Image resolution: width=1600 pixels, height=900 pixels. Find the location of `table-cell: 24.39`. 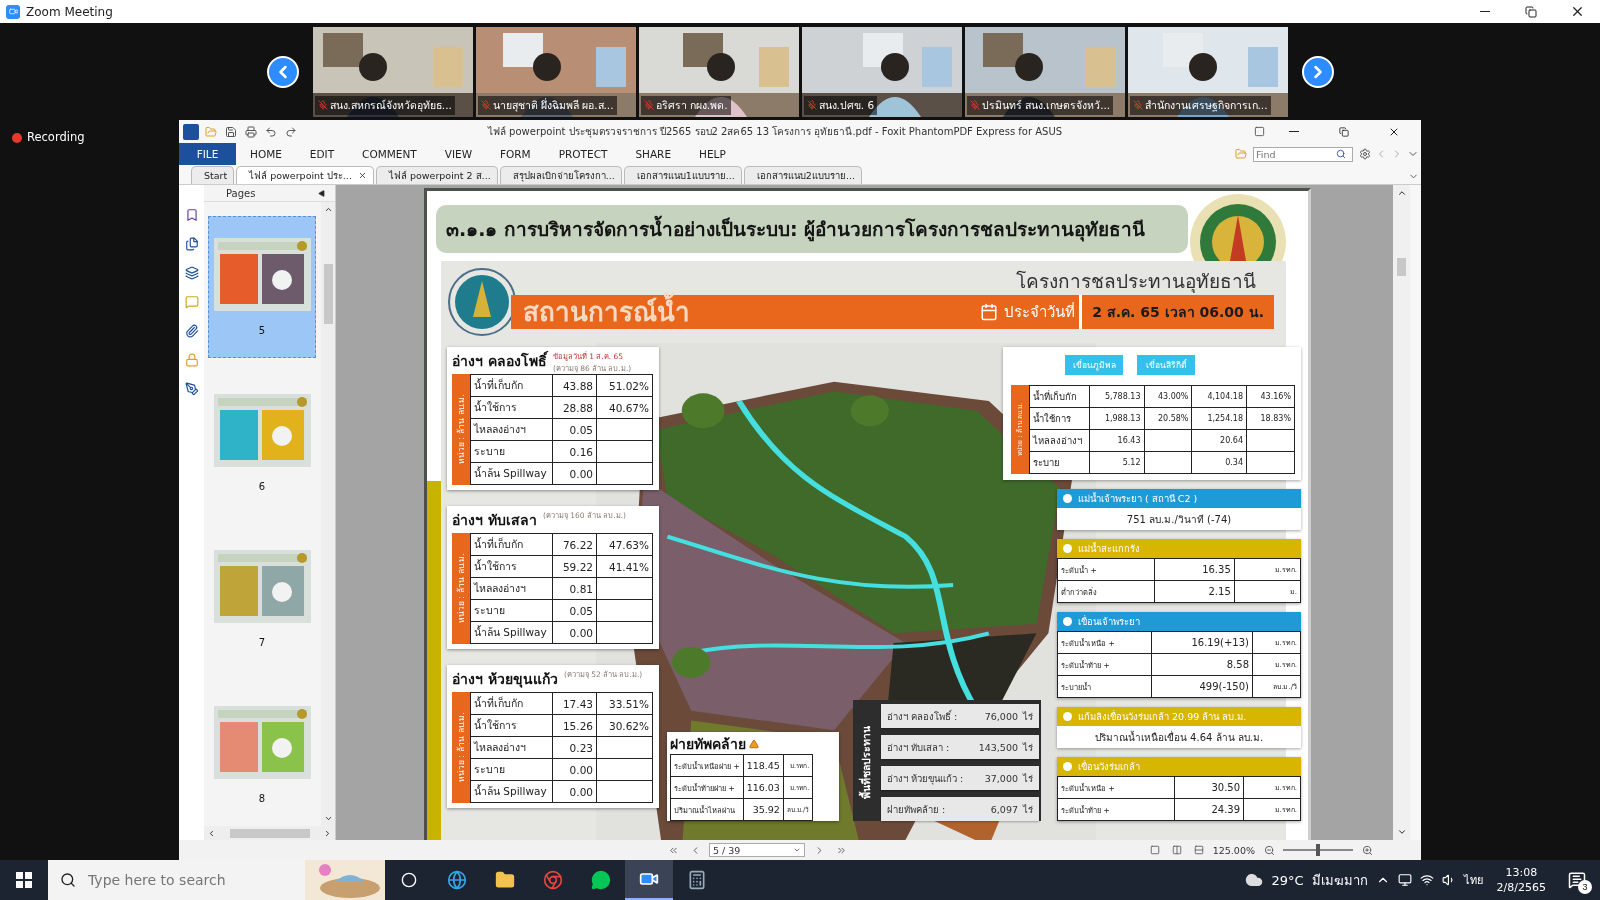

table-cell: 24.39 is located at coordinates (1209, 809).